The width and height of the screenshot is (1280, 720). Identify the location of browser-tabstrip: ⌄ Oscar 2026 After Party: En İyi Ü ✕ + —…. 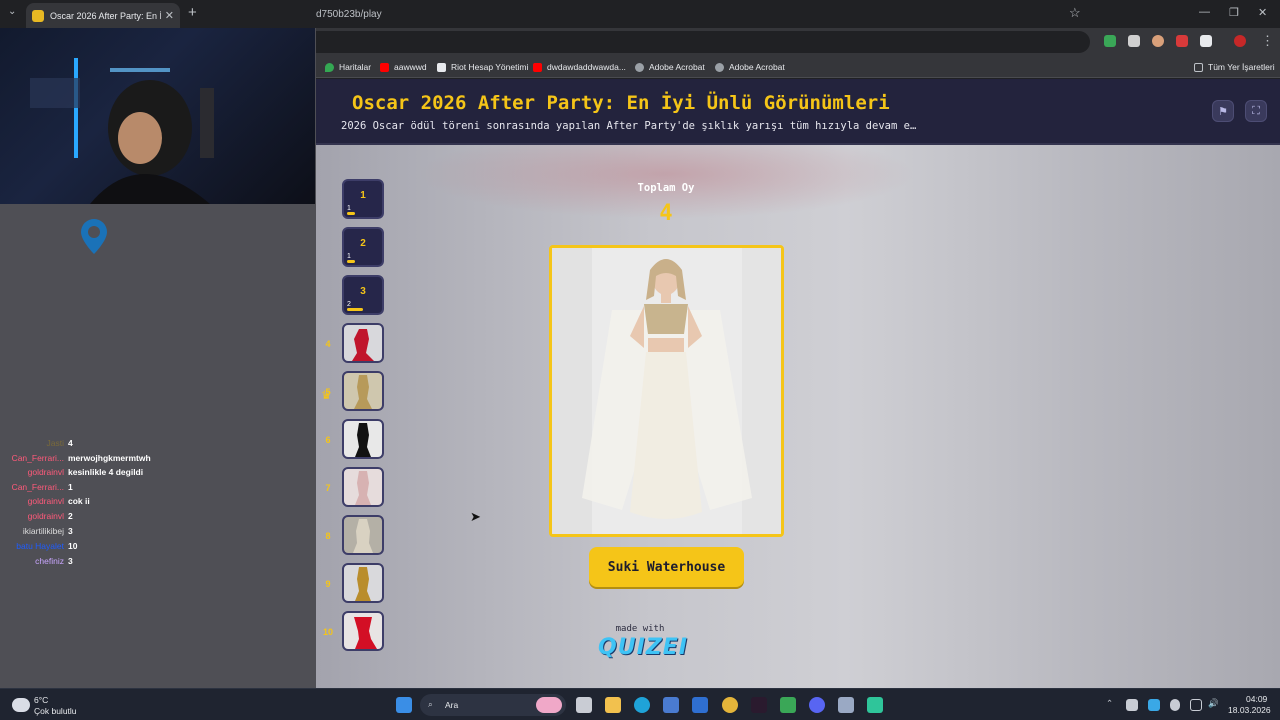
(640, 14).